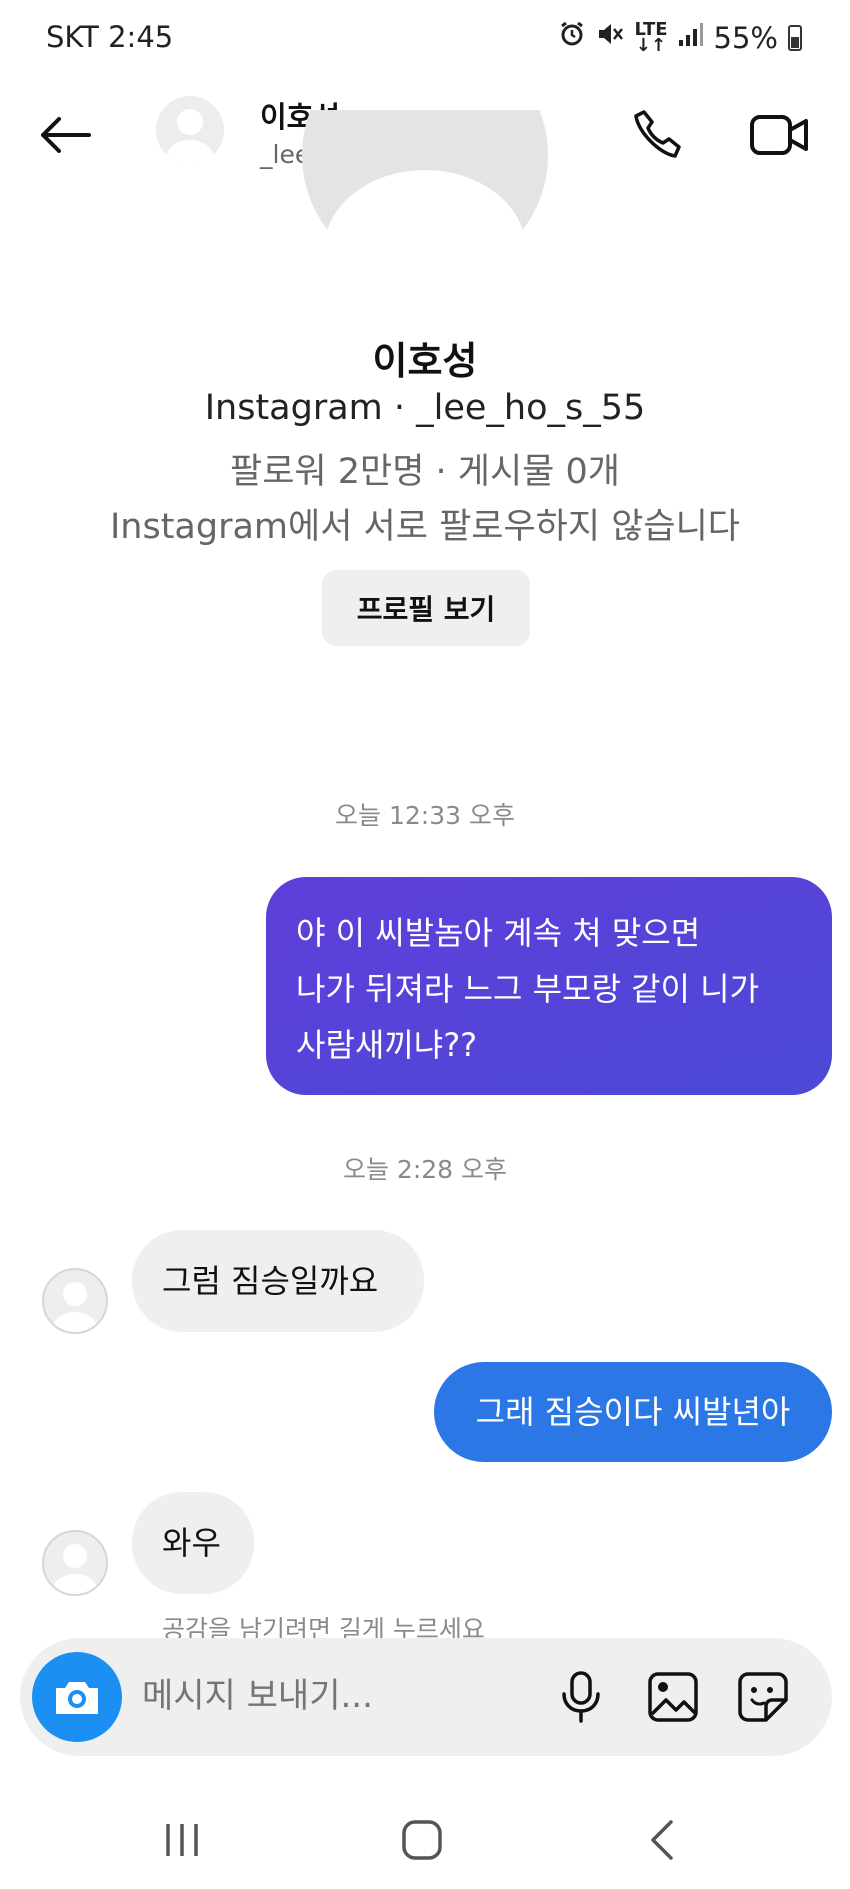 The image size is (850, 1889). Describe the element at coordinates (610, 37) in the screenshot. I see `mute-icon` at that location.